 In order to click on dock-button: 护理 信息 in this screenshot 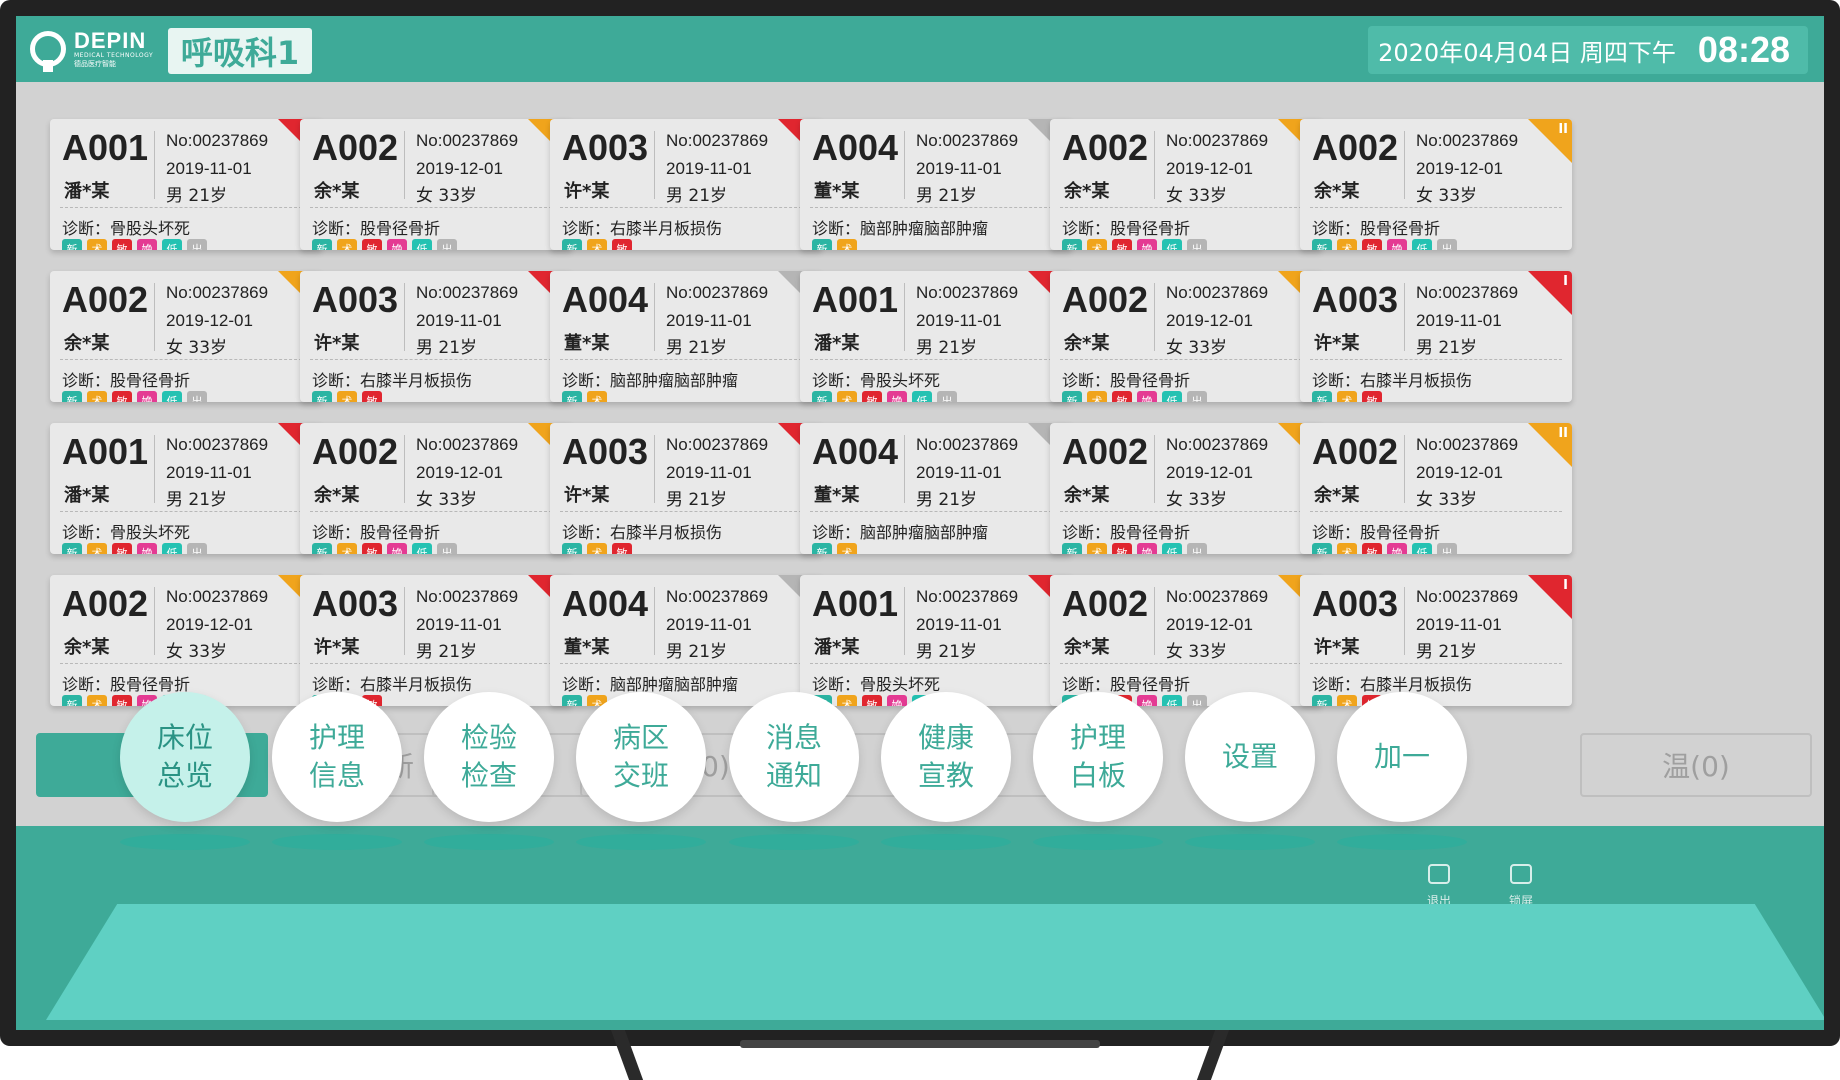, I will do `click(337, 757)`.